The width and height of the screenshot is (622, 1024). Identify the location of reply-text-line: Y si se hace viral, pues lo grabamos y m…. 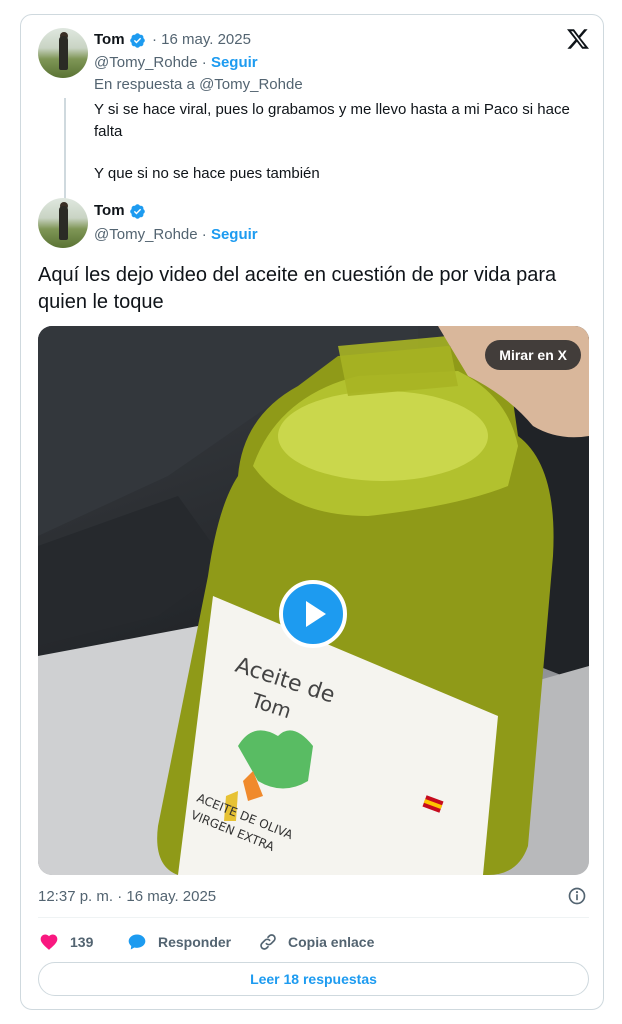
(332, 109).